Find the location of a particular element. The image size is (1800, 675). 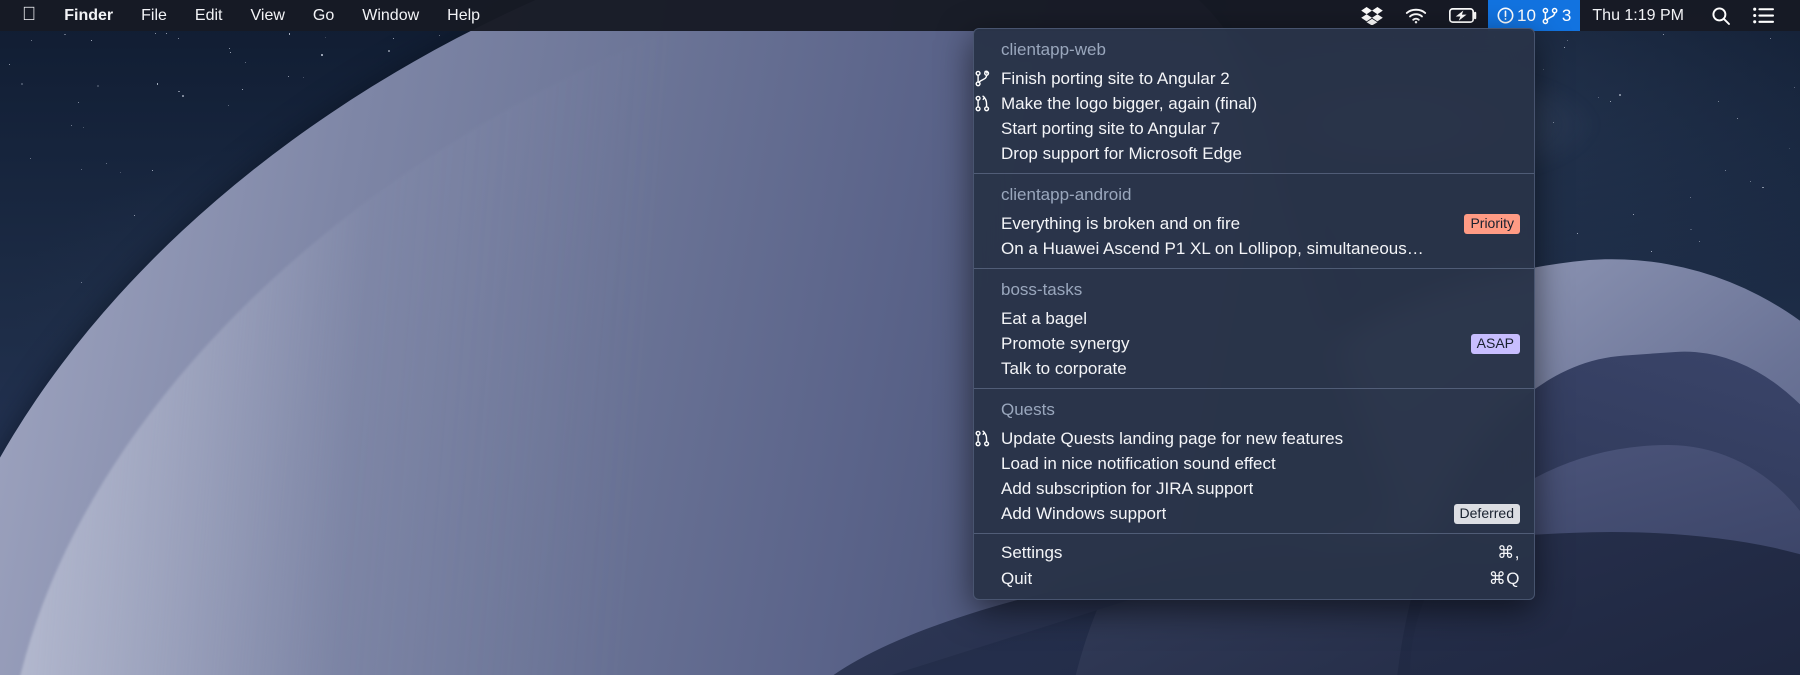

menu-item-label: Promote synergy is located at coordinates (1065, 343).